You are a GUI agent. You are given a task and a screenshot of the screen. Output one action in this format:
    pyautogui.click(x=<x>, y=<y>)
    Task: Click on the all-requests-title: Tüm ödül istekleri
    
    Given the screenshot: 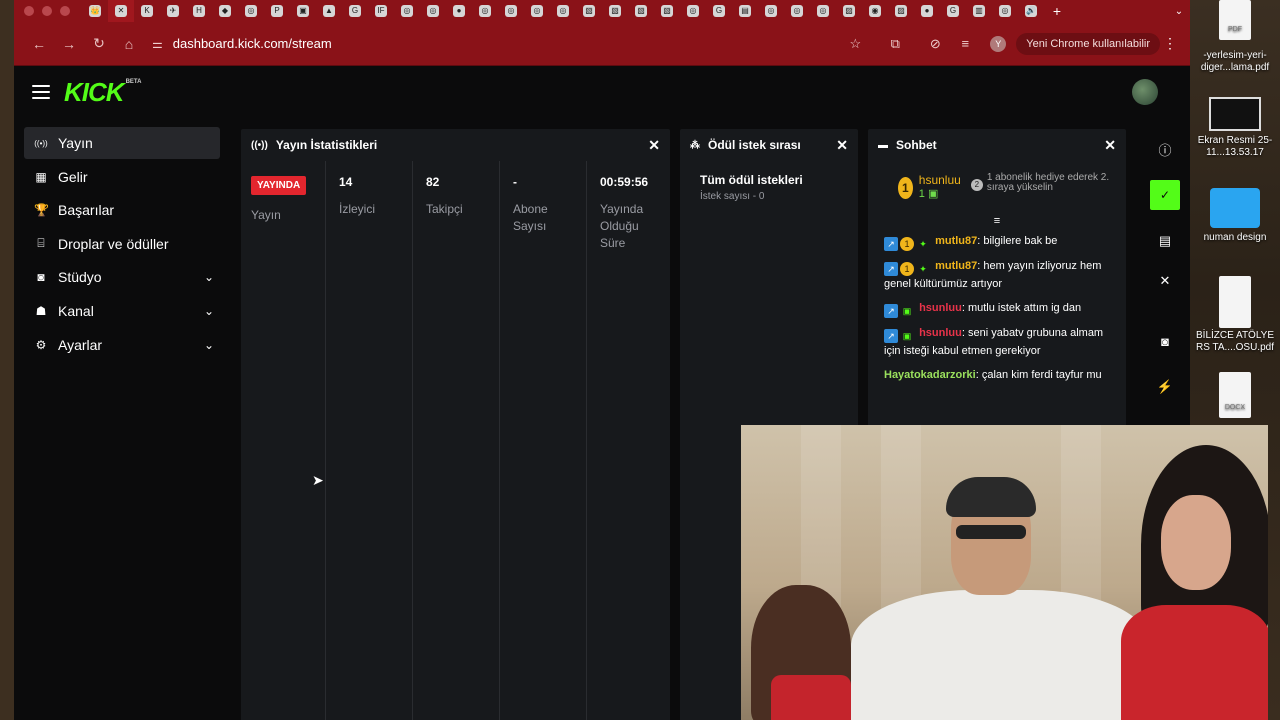 What is the action you would take?
    pyautogui.click(x=769, y=174)
    